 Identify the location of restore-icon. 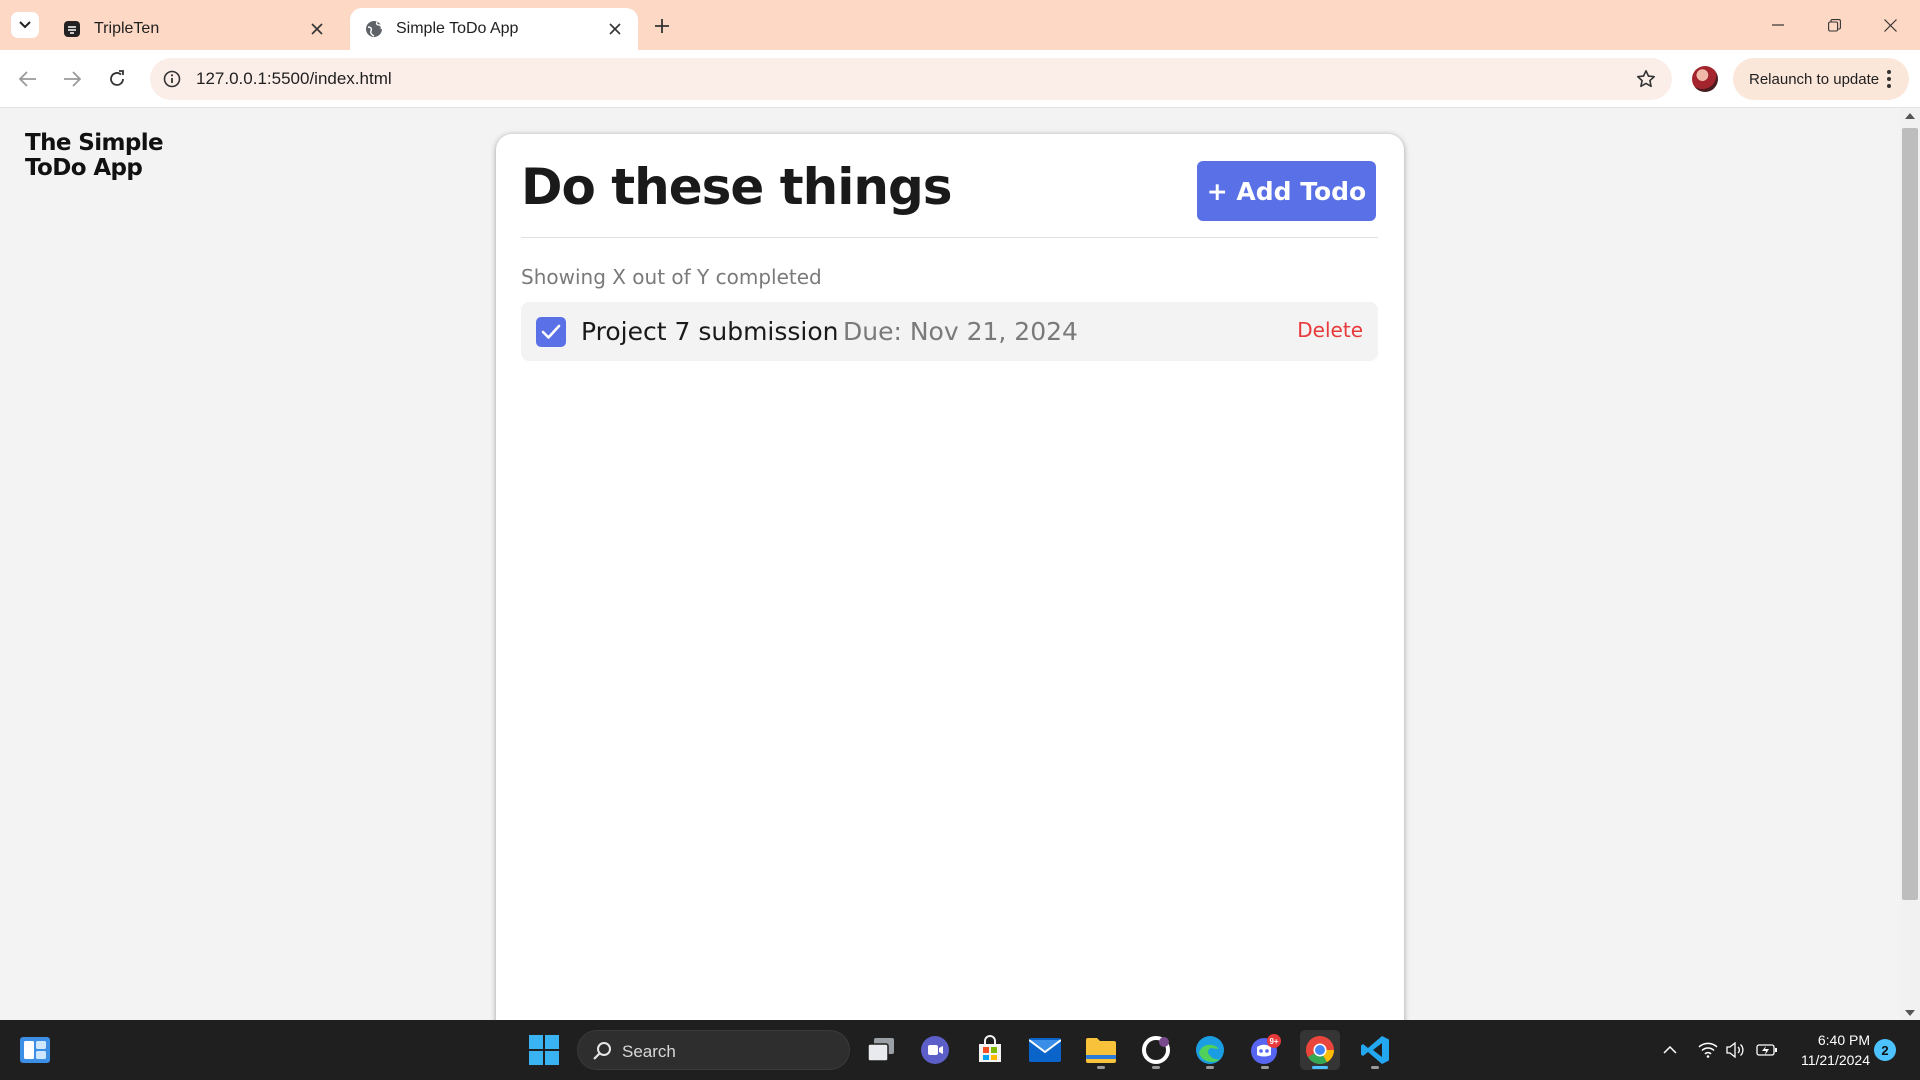
(1834, 25).